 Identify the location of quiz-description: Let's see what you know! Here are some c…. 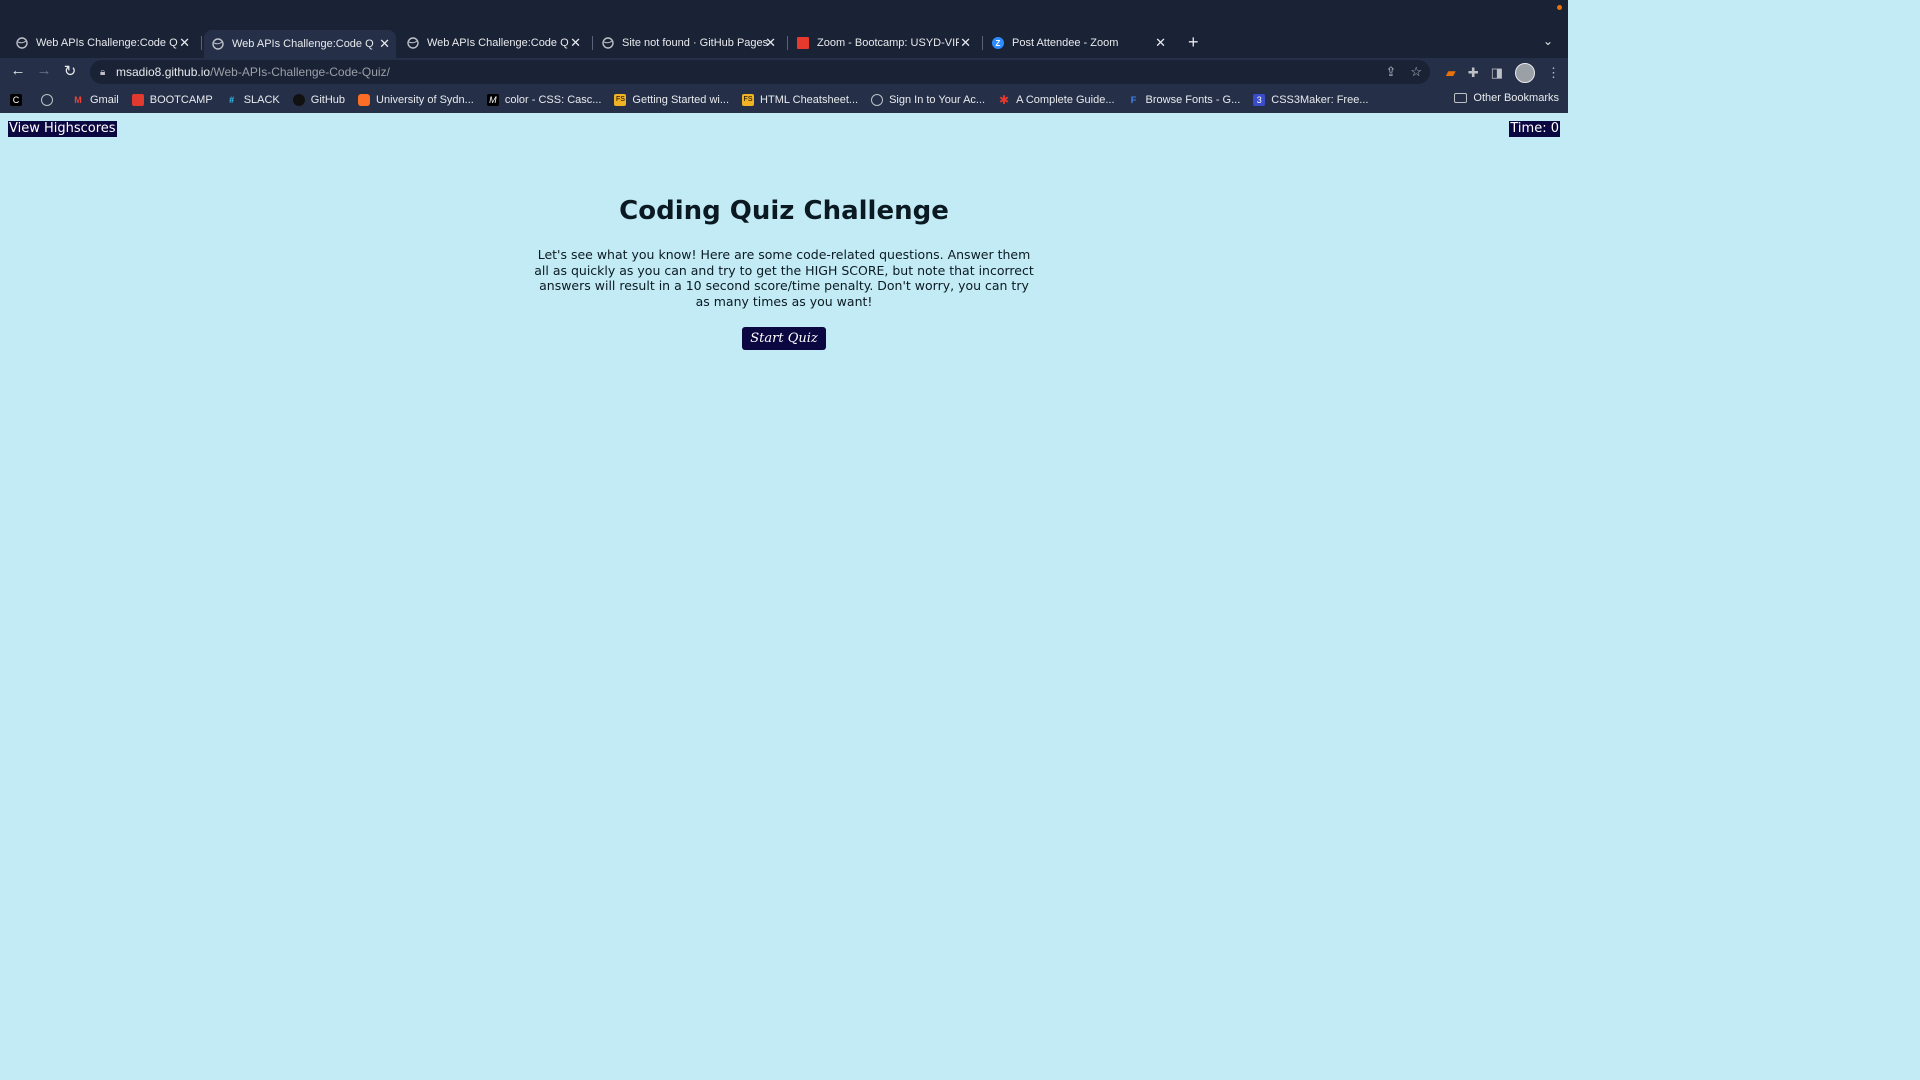
(784, 278).